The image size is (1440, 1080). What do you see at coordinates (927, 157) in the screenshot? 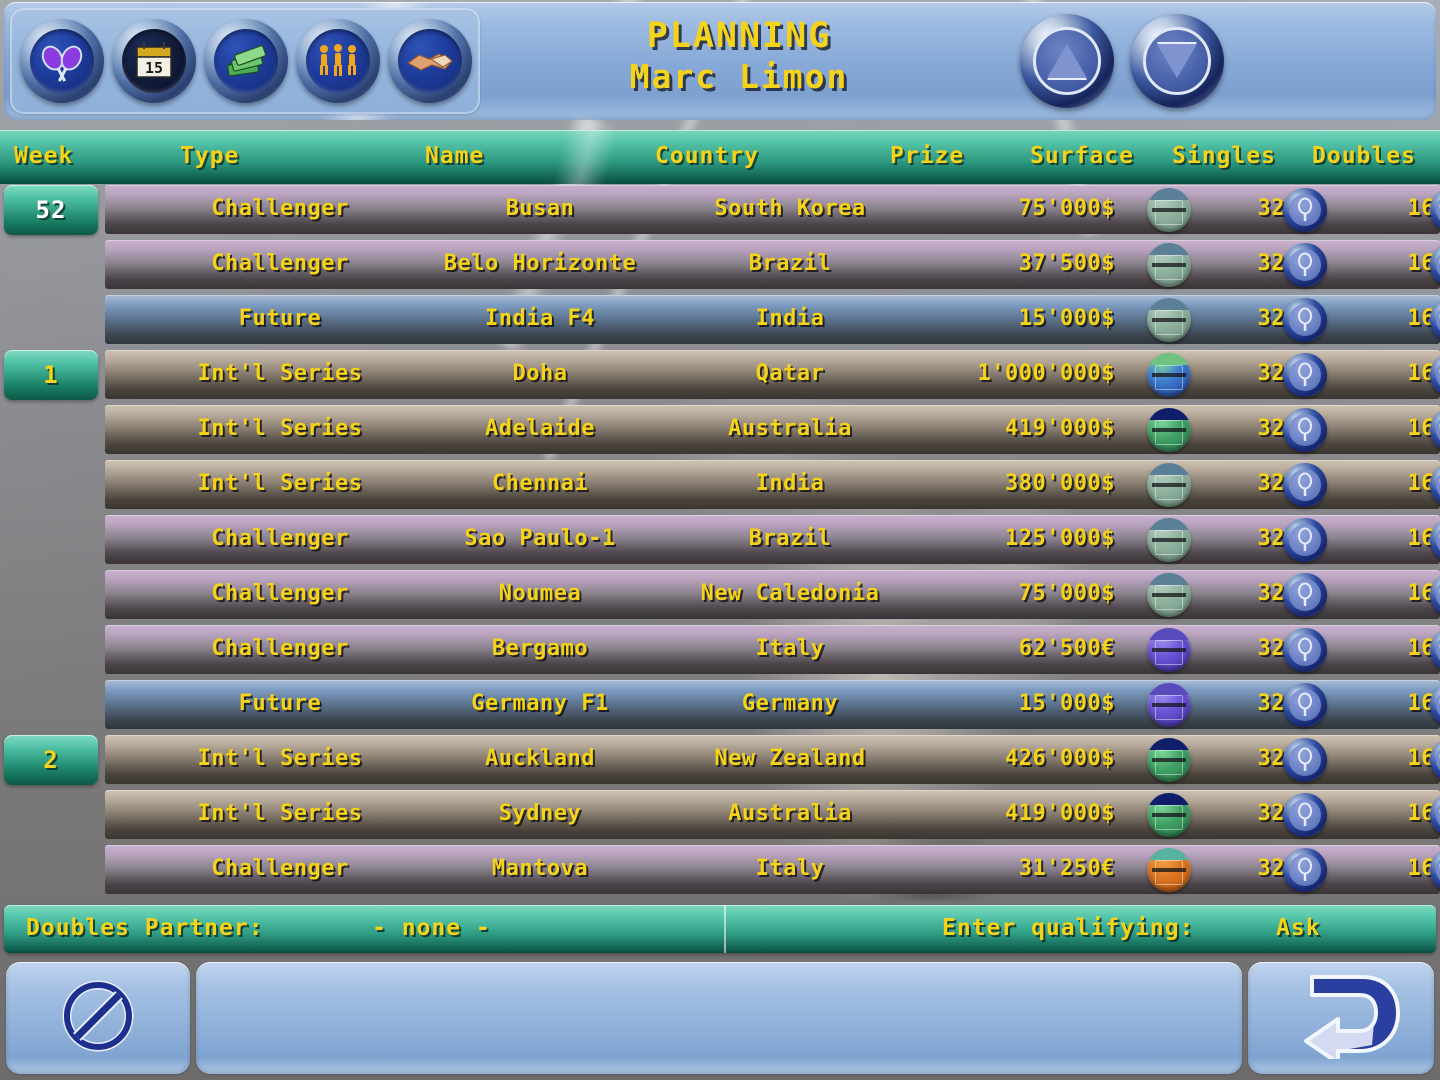
I see `column-header-prize: Prize` at bounding box center [927, 157].